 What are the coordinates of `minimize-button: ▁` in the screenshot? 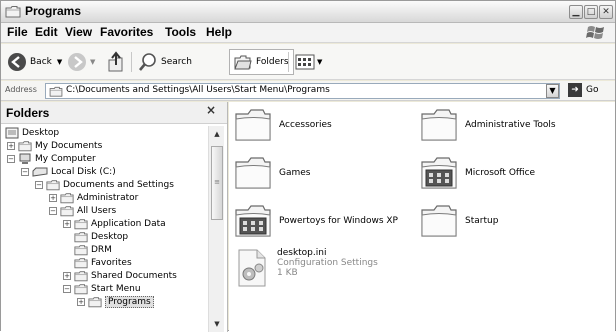 It's located at (576, 12).